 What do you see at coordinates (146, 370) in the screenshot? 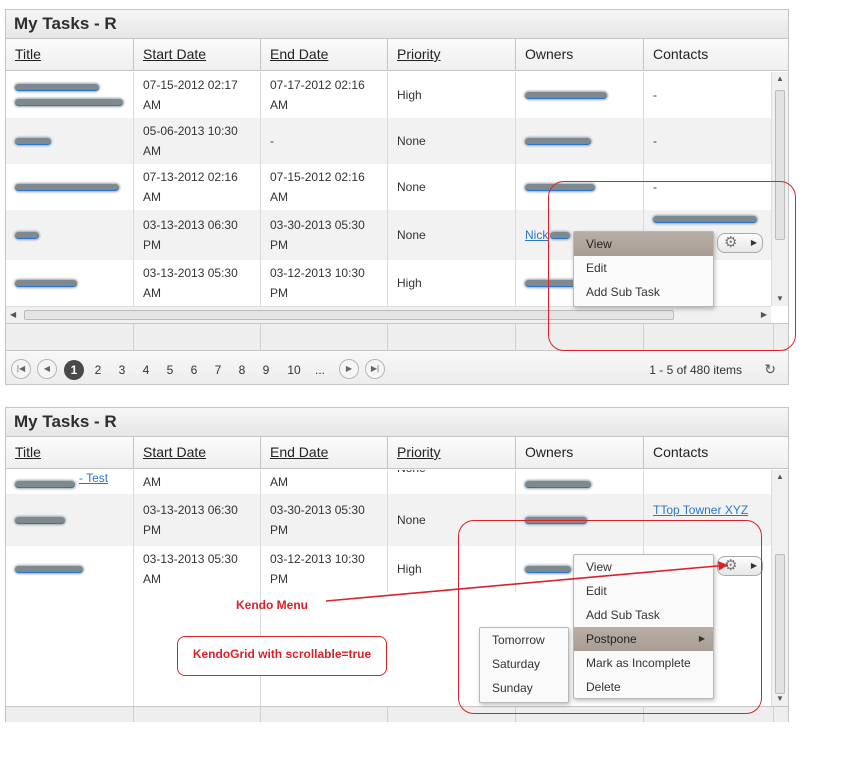
I see `page-number: 4` at bounding box center [146, 370].